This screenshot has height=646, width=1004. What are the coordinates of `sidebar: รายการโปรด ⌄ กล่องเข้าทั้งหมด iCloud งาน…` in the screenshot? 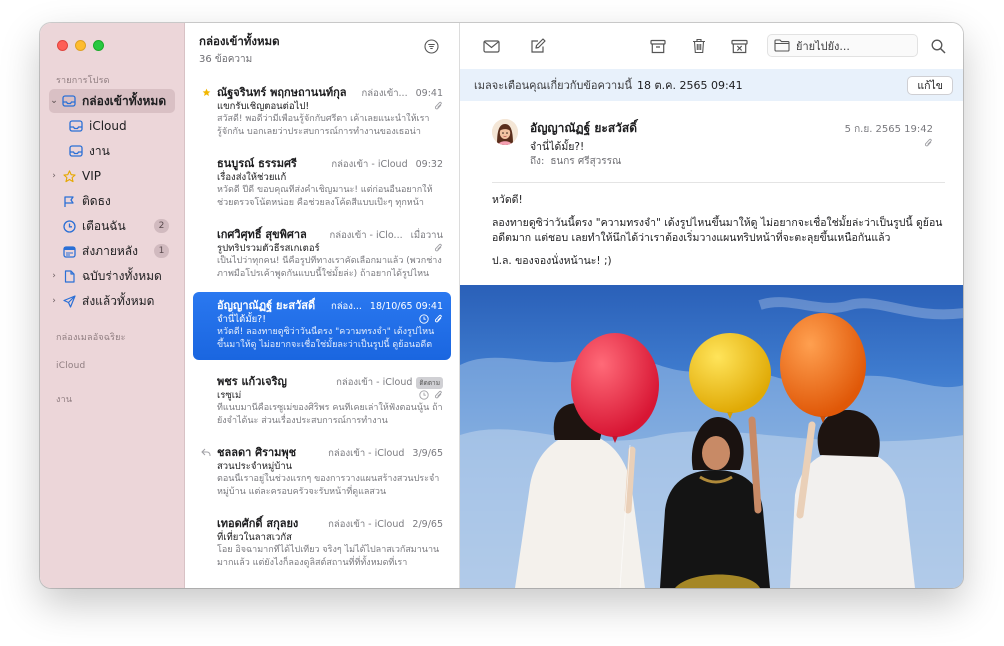 It's located at (112, 305).